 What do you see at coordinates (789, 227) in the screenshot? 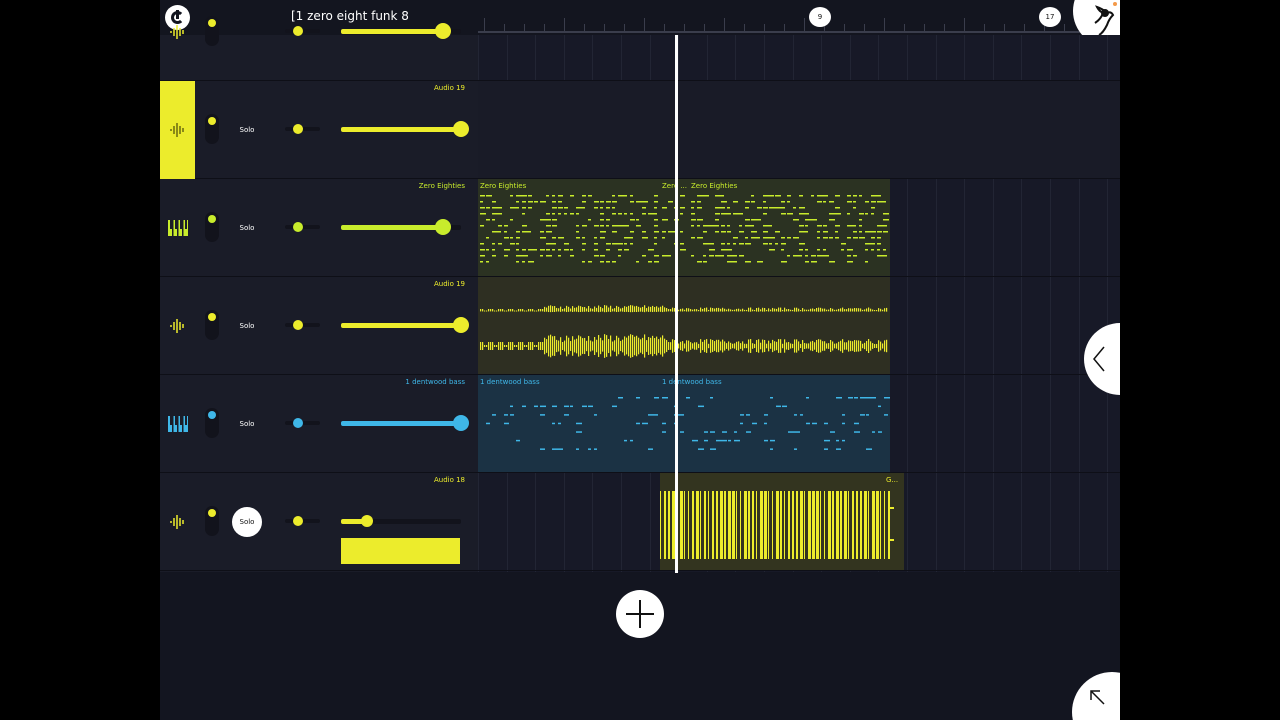
I see `clip-zero-eighties-3: Zero Eighties` at bounding box center [789, 227].